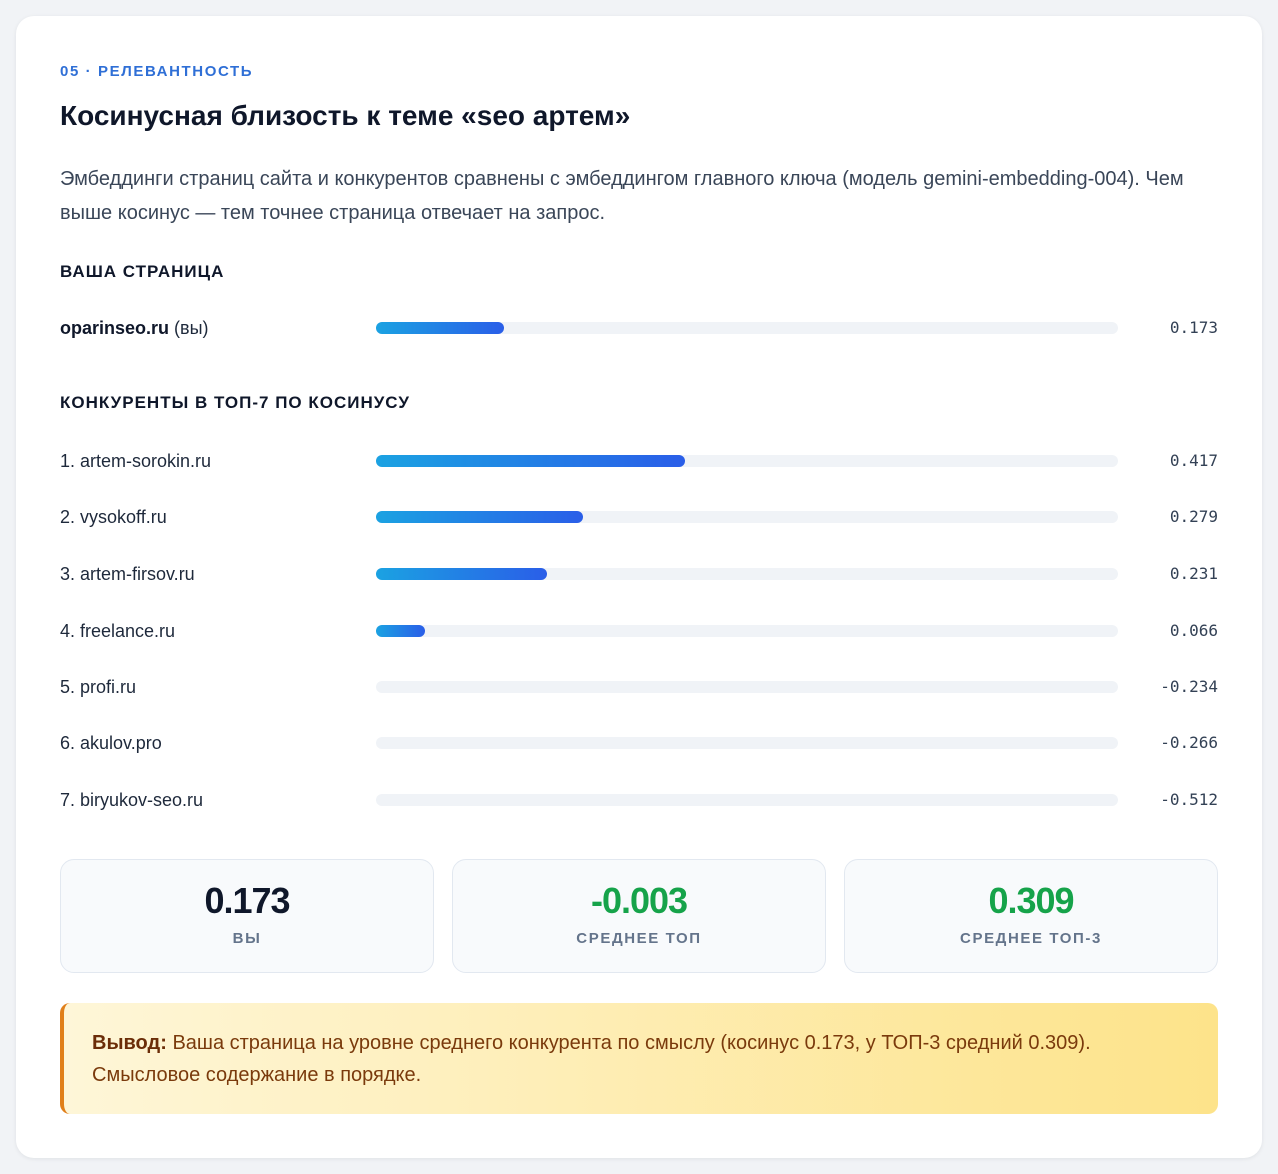 Image resolution: width=1278 pixels, height=1174 pixels. I want to click on section-title: Косинусная близость к теме «seo артем», so click(345, 115).